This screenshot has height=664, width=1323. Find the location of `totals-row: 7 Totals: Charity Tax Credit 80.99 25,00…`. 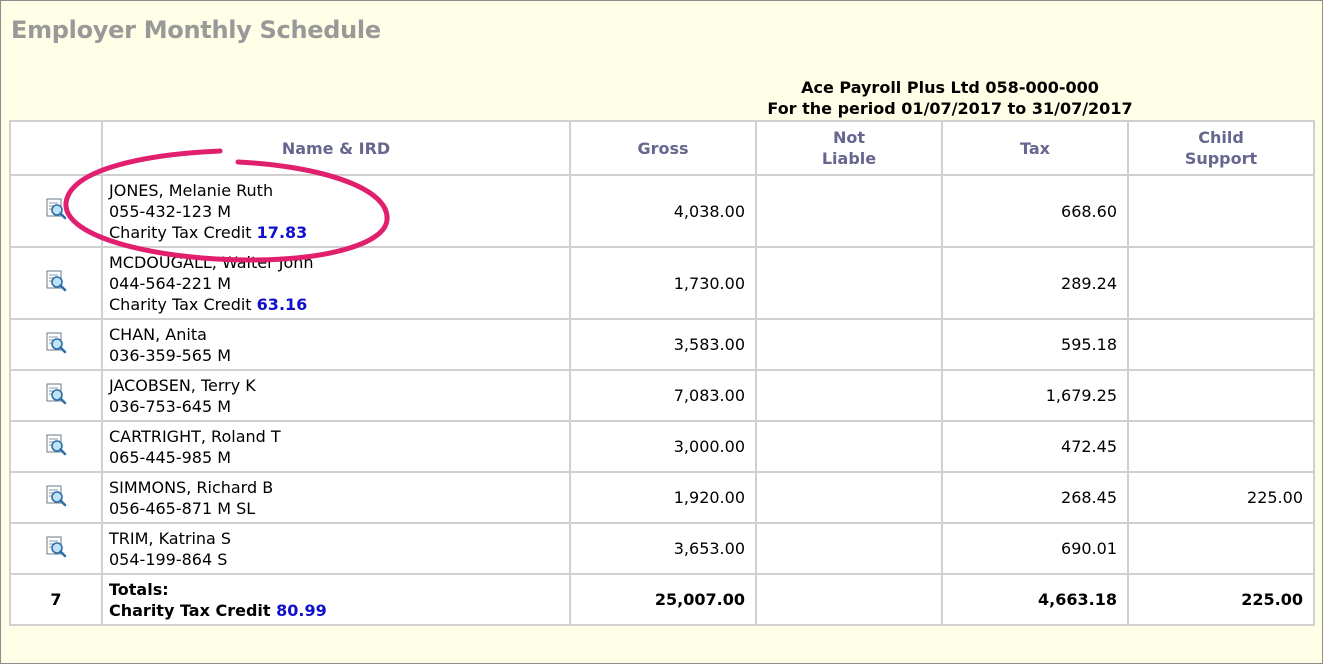

totals-row: 7 Totals: Charity Tax Credit 80.99 25,00… is located at coordinates (662, 599).